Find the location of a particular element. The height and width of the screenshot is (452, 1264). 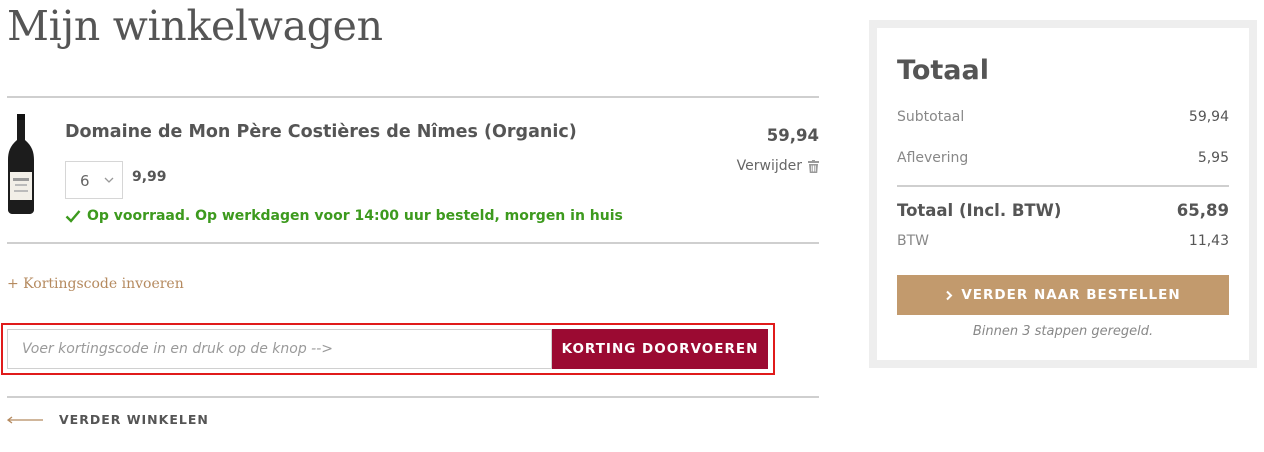

subtotal-row: Subtotaal 59,94 is located at coordinates (1063, 117).